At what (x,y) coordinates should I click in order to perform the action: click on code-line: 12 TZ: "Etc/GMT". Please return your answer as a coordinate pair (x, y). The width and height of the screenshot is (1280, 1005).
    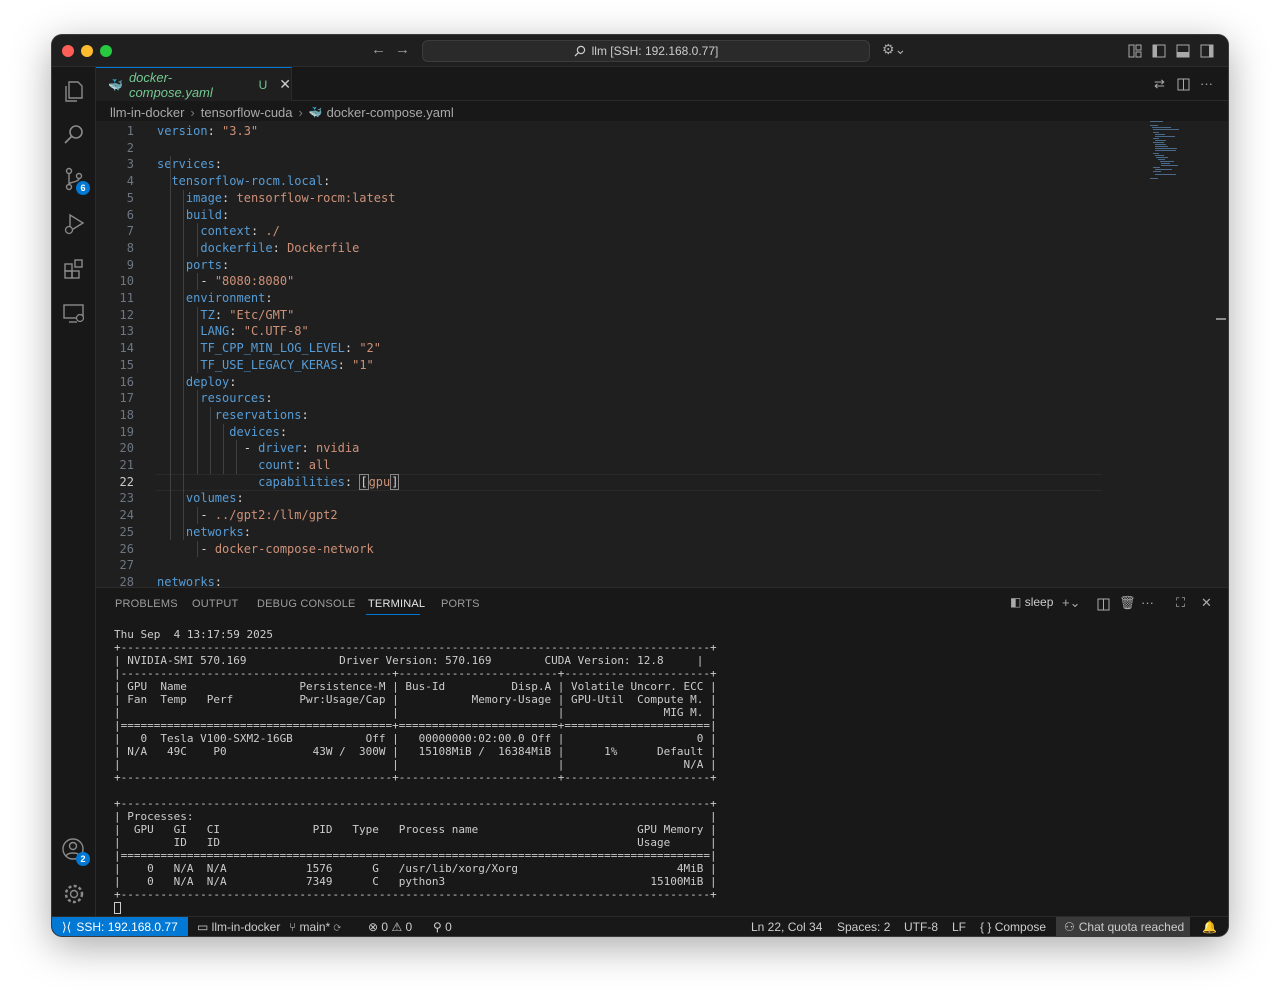
    Looking at the image, I should click on (662, 315).